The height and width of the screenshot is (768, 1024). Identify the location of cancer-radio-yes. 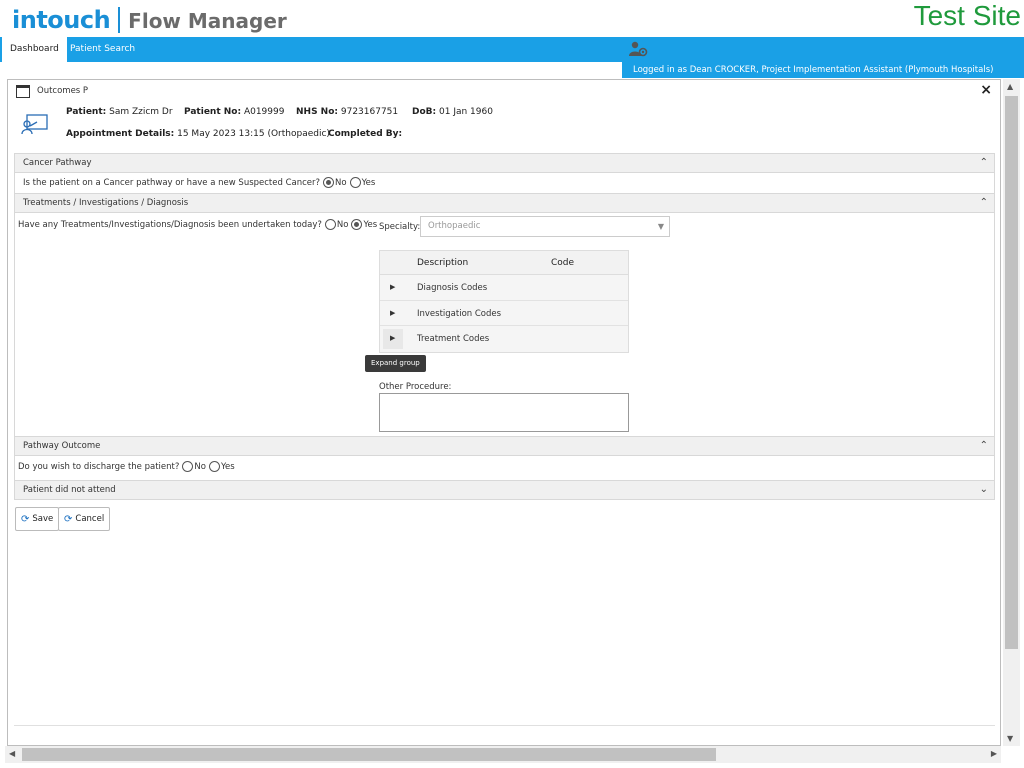
(355, 182).